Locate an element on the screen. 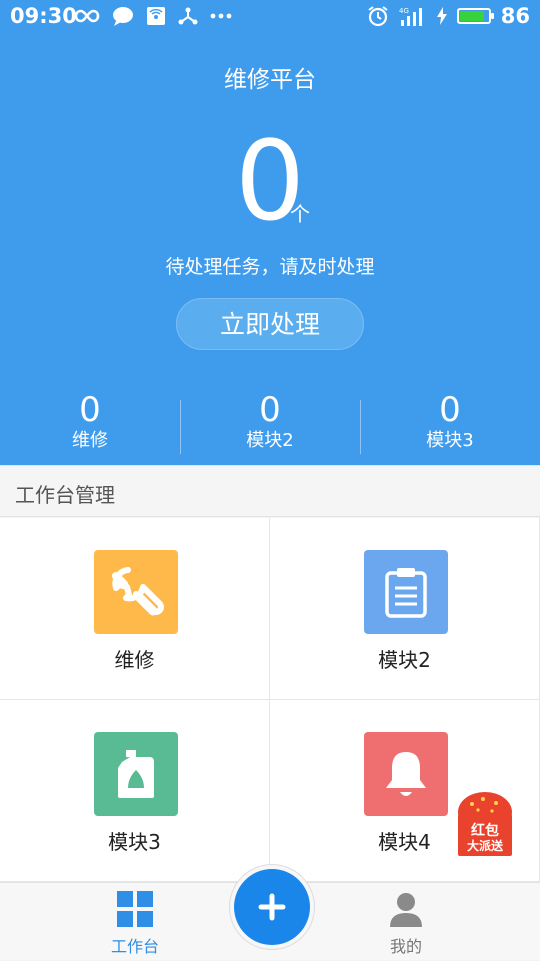 This screenshot has height=961, width=540. grid-icon is located at coordinates (135, 909).